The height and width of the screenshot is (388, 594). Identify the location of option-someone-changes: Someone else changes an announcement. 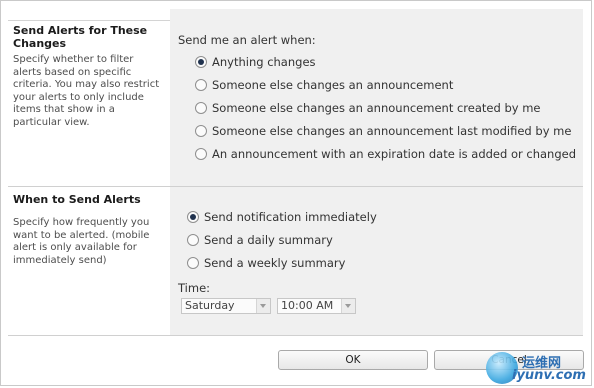
(324, 85).